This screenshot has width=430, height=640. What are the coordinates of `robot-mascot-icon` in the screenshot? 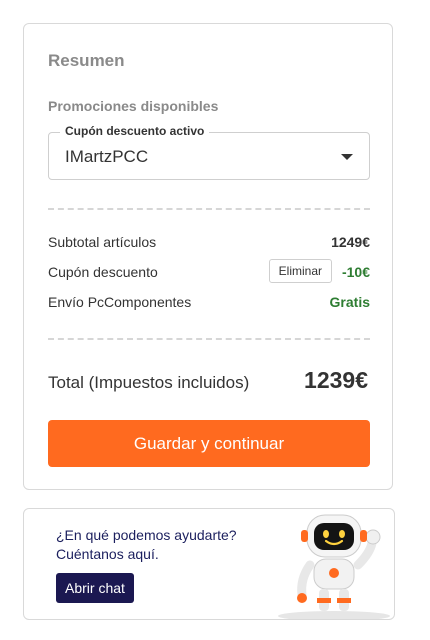 It's located at (334, 566).